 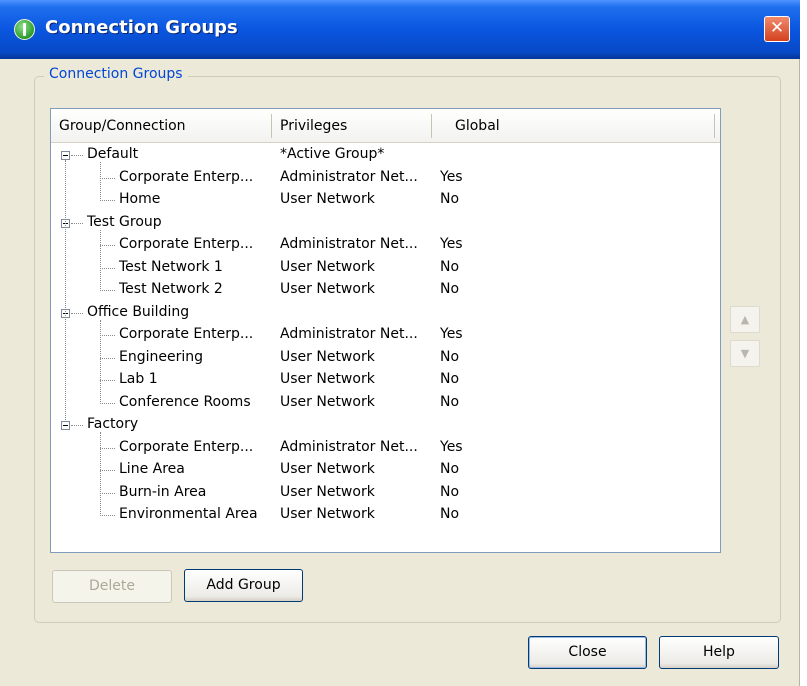 I want to click on move-up-button: ▲, so click(x=745, y=319).